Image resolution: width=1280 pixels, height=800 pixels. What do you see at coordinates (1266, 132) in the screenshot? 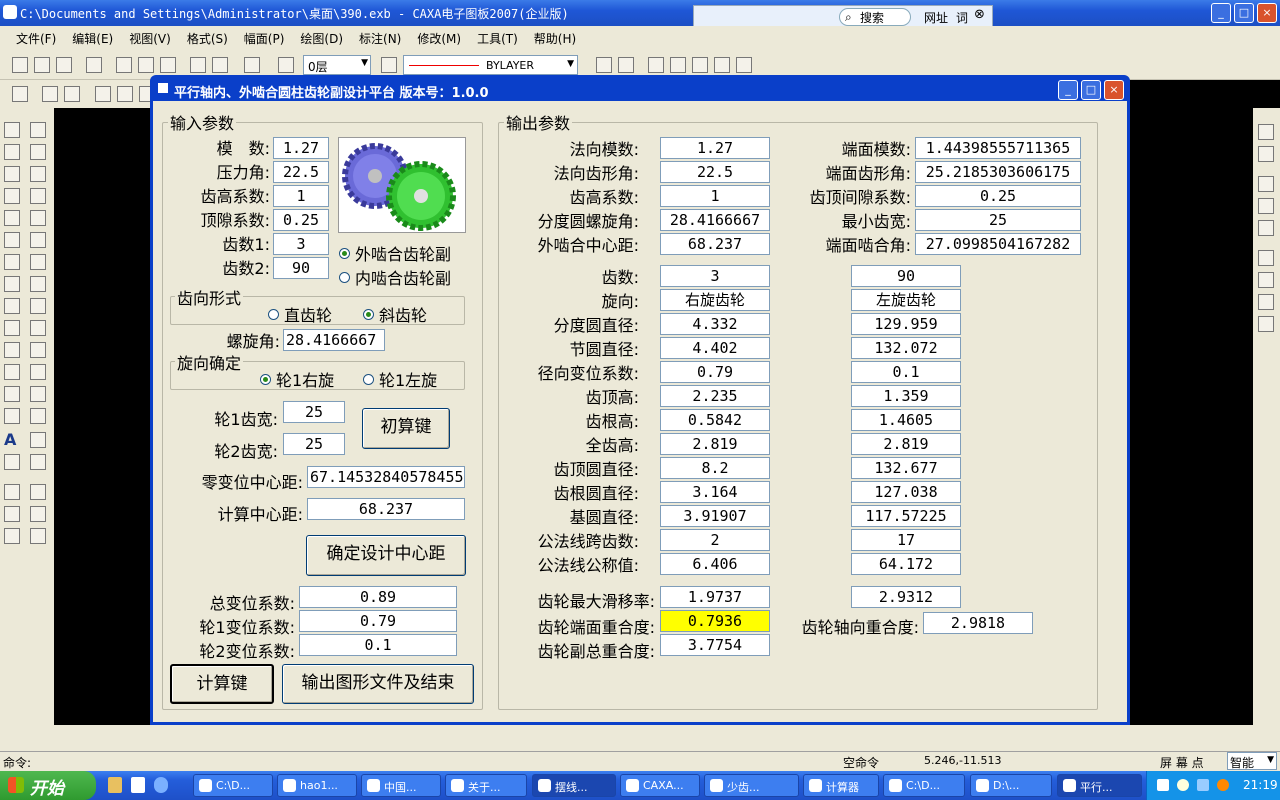
I see `view-icon` at bounding box center [1266, 132].